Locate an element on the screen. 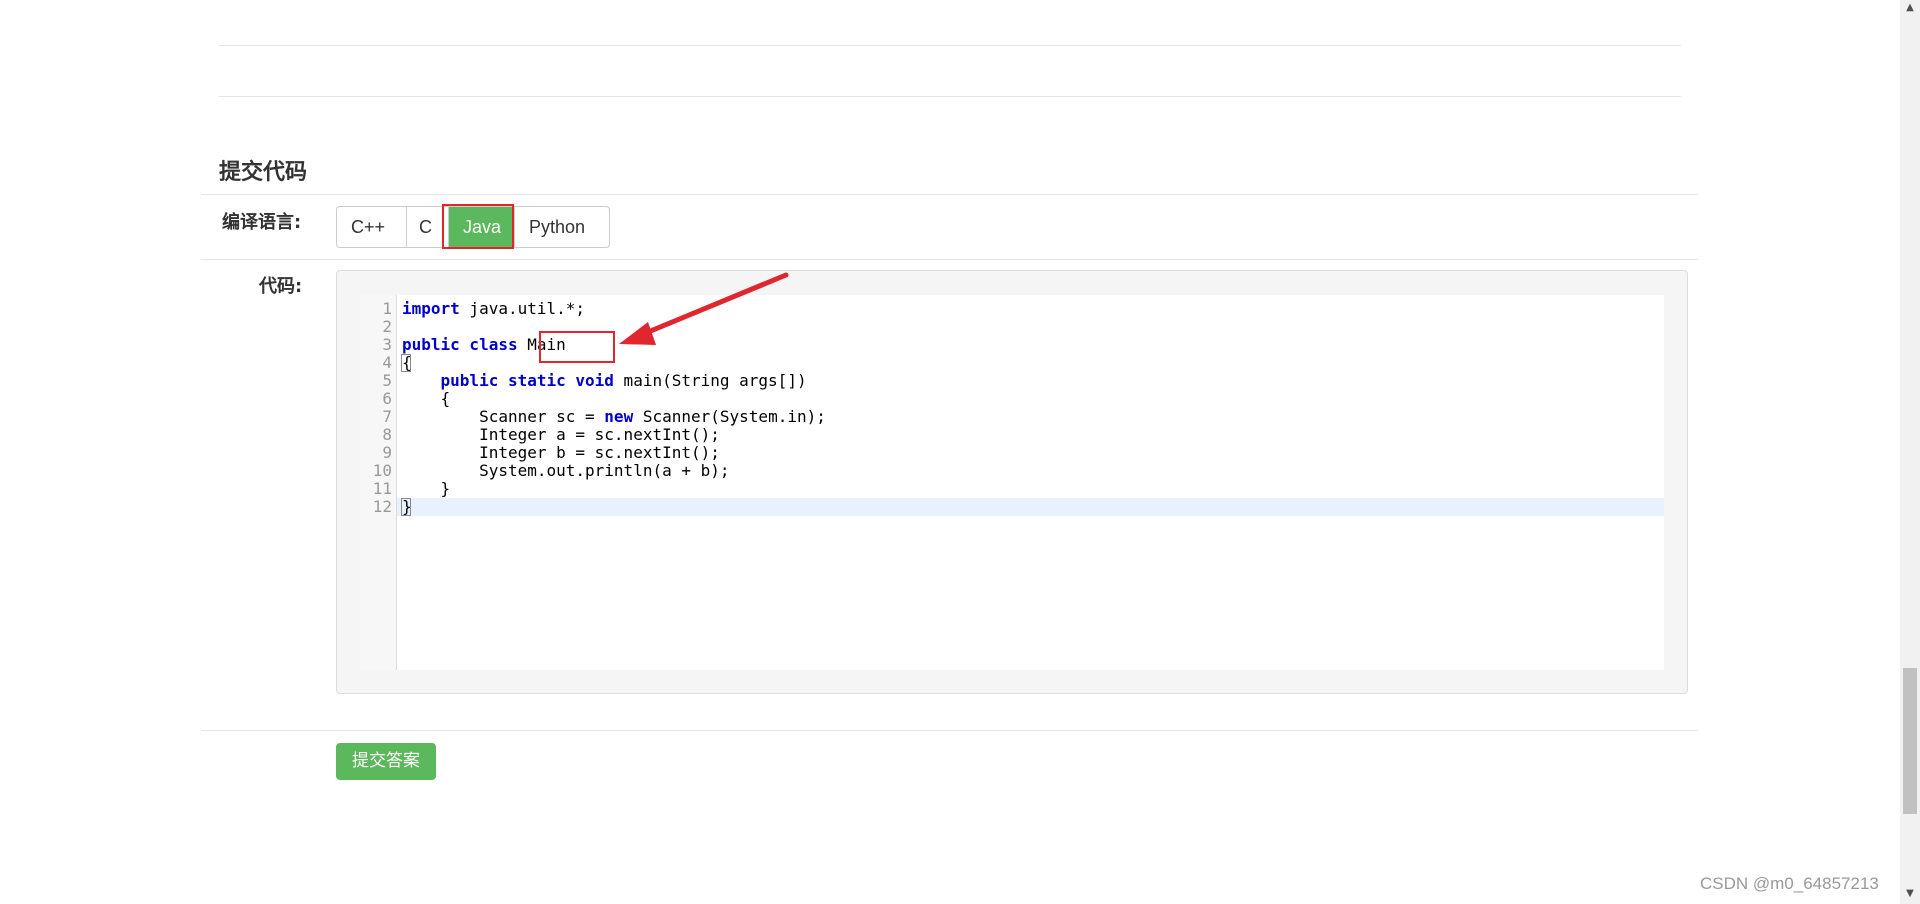 The height and width of the screenshot is (904, 1920). code-keyword: new is located at coordinates (619, 416).